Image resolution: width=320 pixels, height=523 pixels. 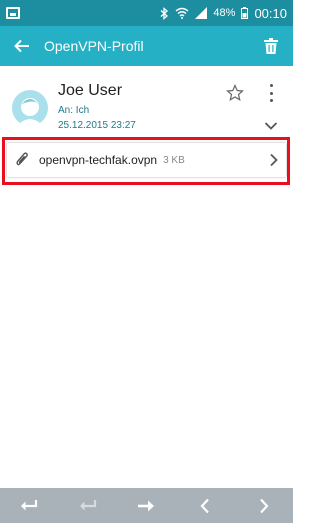 I want to click on forward-icon, so click(x=146, y=505).